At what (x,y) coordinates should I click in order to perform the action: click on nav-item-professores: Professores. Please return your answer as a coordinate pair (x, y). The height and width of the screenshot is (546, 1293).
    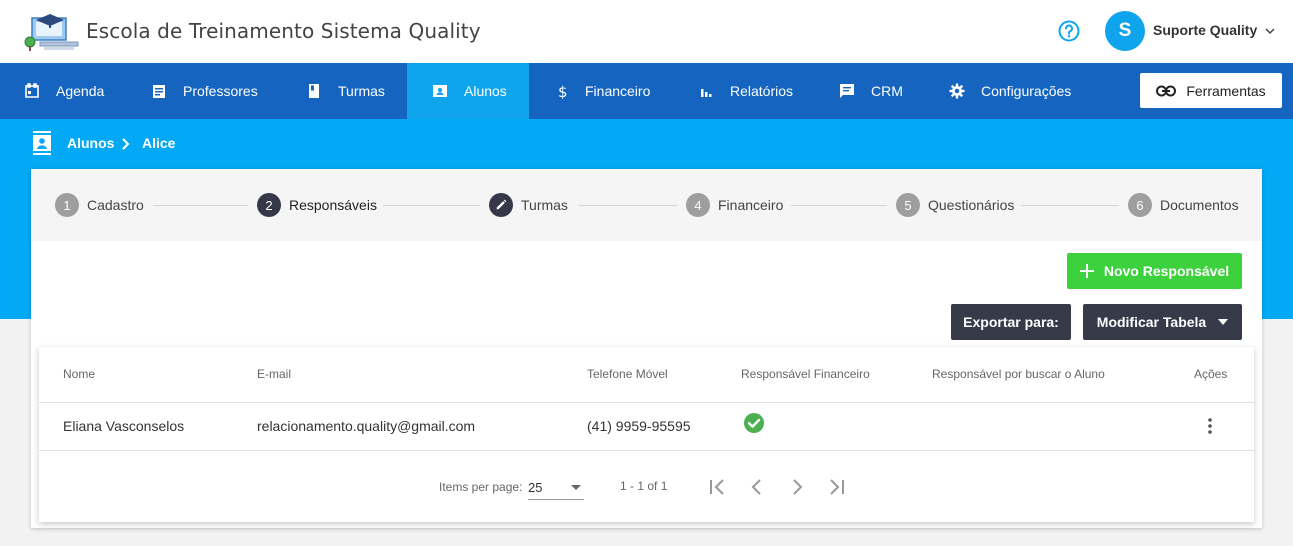
    Looking at the image, I should click on (204, 91).